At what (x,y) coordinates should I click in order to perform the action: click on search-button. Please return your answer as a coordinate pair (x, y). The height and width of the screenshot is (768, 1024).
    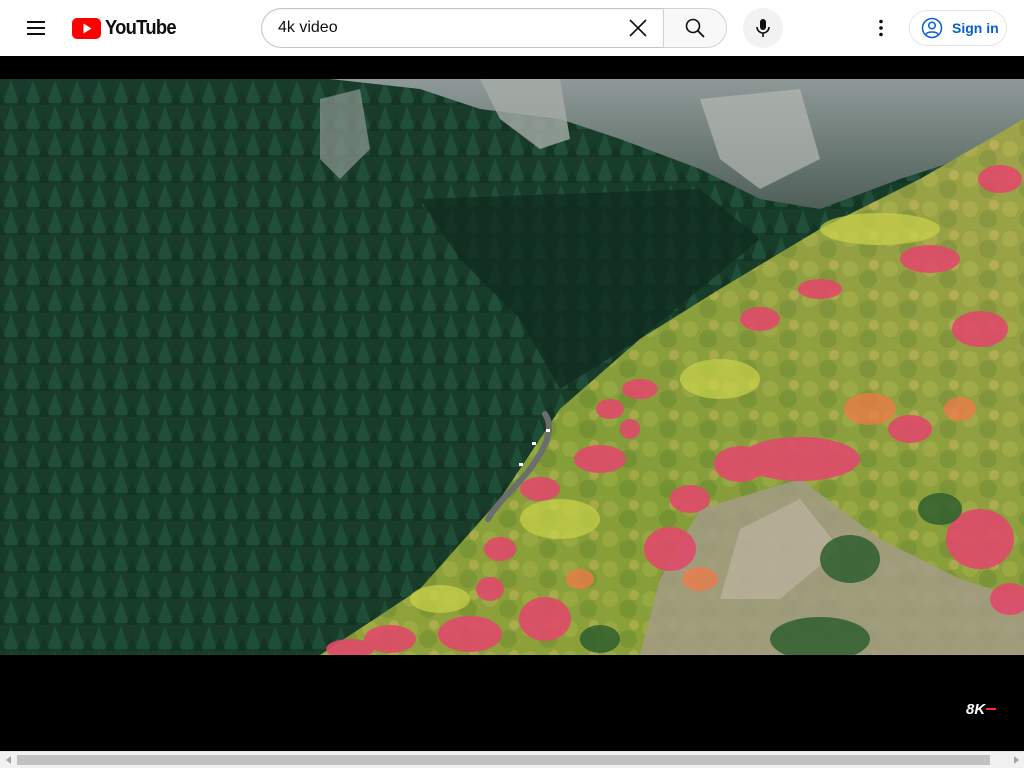
    Looking at the image, I should click on (695, 28).